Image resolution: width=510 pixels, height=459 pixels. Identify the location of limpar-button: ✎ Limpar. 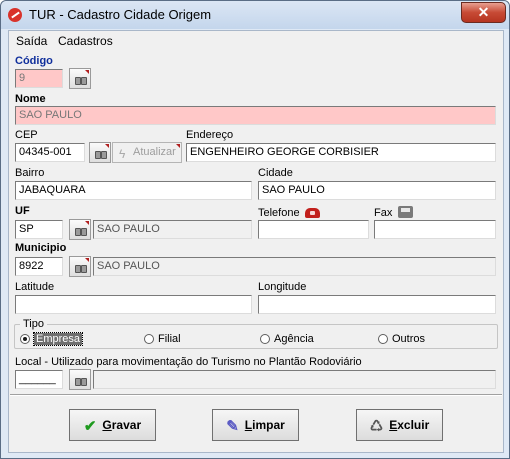
(255, 425).